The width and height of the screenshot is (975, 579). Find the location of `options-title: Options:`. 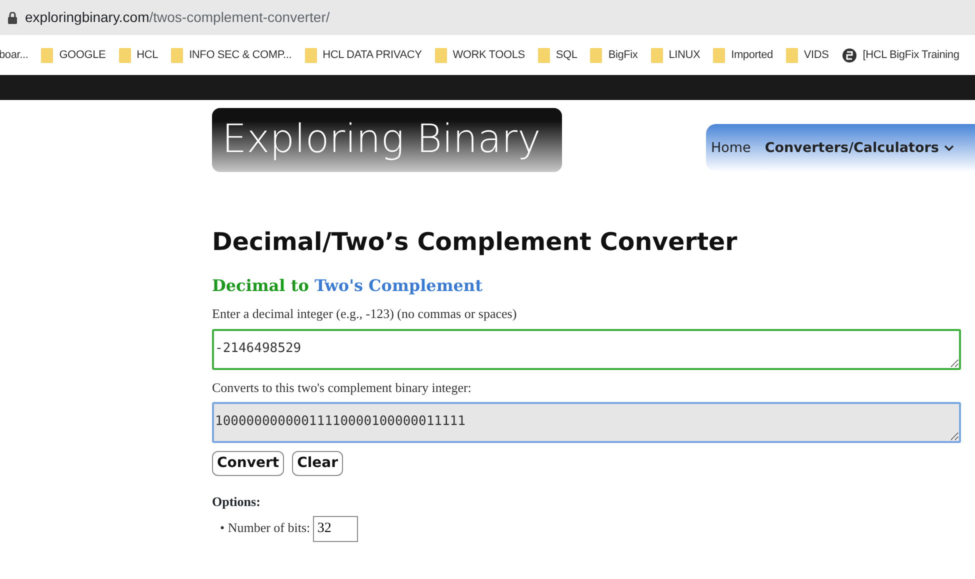

options-title: Options: is located at coordinates (237, 502).